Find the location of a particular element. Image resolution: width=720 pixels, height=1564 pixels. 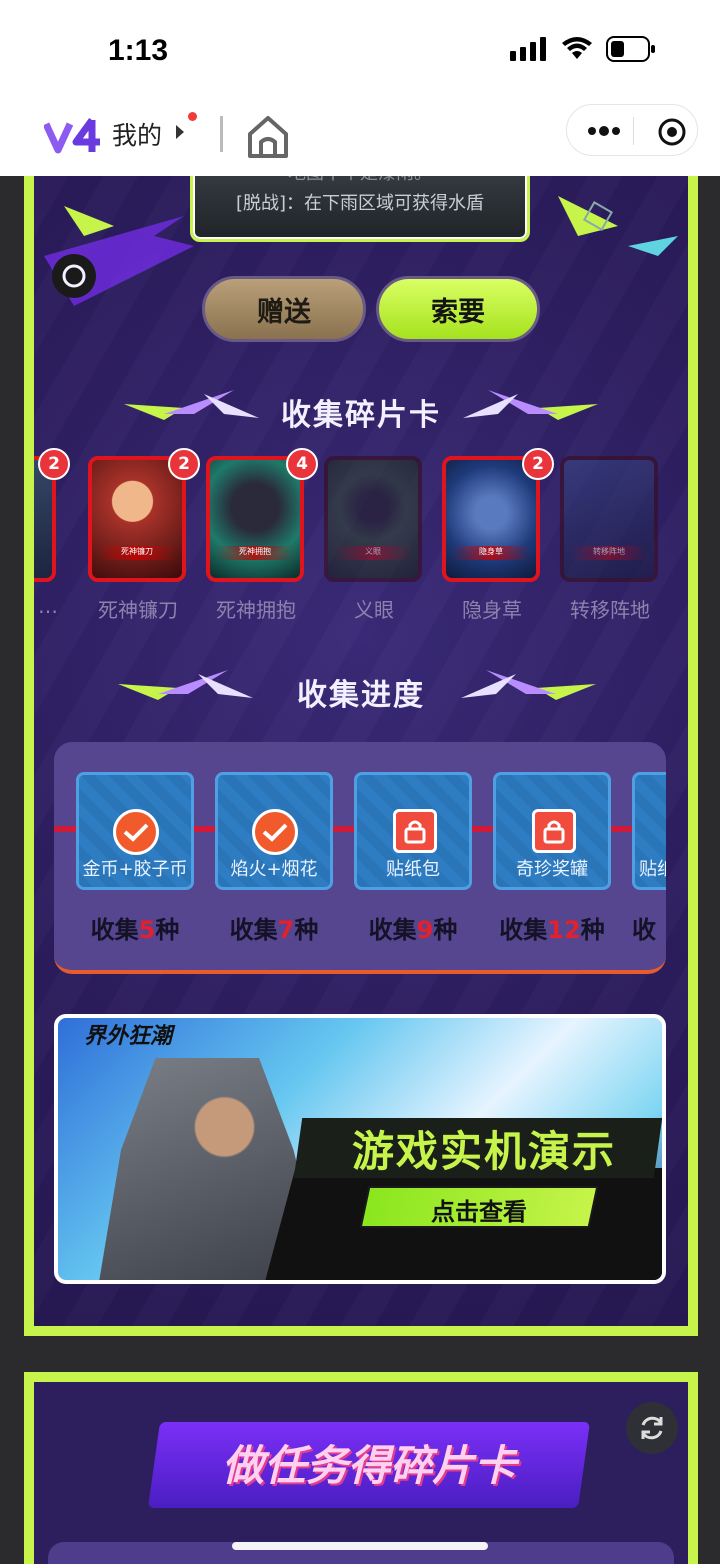

wifi-icon is located at coordinates (577, 48).